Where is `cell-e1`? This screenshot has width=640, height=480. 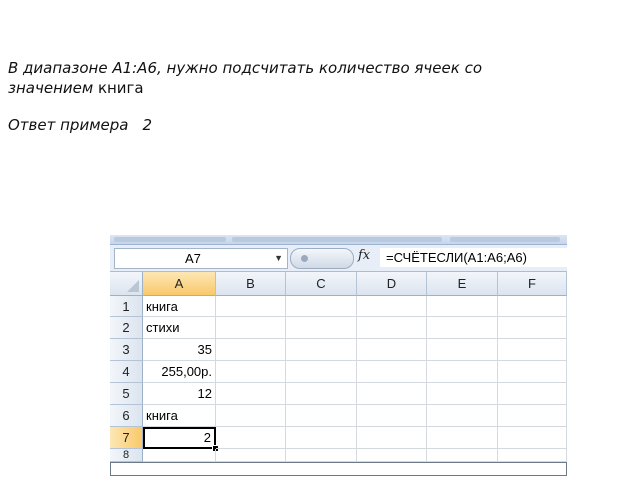 cell-e1 is located at coordinates (462, 306).